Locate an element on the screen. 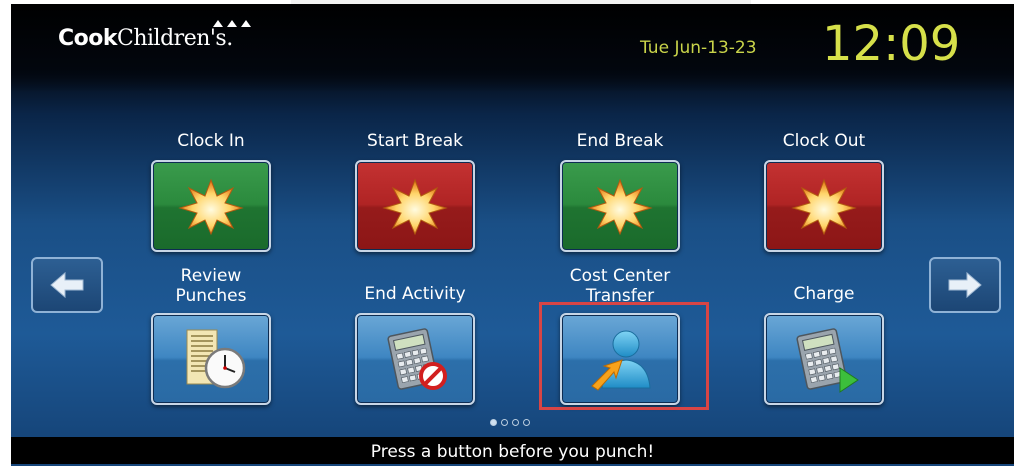  tile-label-end-break: End Break is located at coordinates (620, 141).